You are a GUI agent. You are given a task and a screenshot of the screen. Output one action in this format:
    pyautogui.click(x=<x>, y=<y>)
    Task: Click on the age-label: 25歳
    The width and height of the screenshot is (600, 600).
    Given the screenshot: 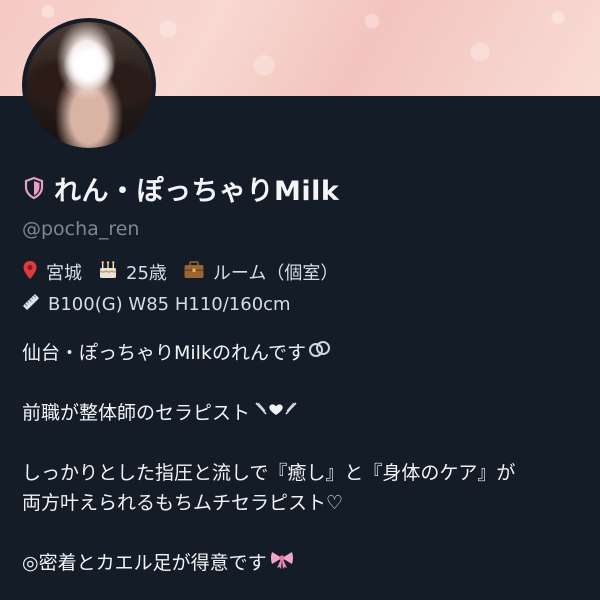 What is the action you would take?
    pyautogui.click(x=146, y=273)
    